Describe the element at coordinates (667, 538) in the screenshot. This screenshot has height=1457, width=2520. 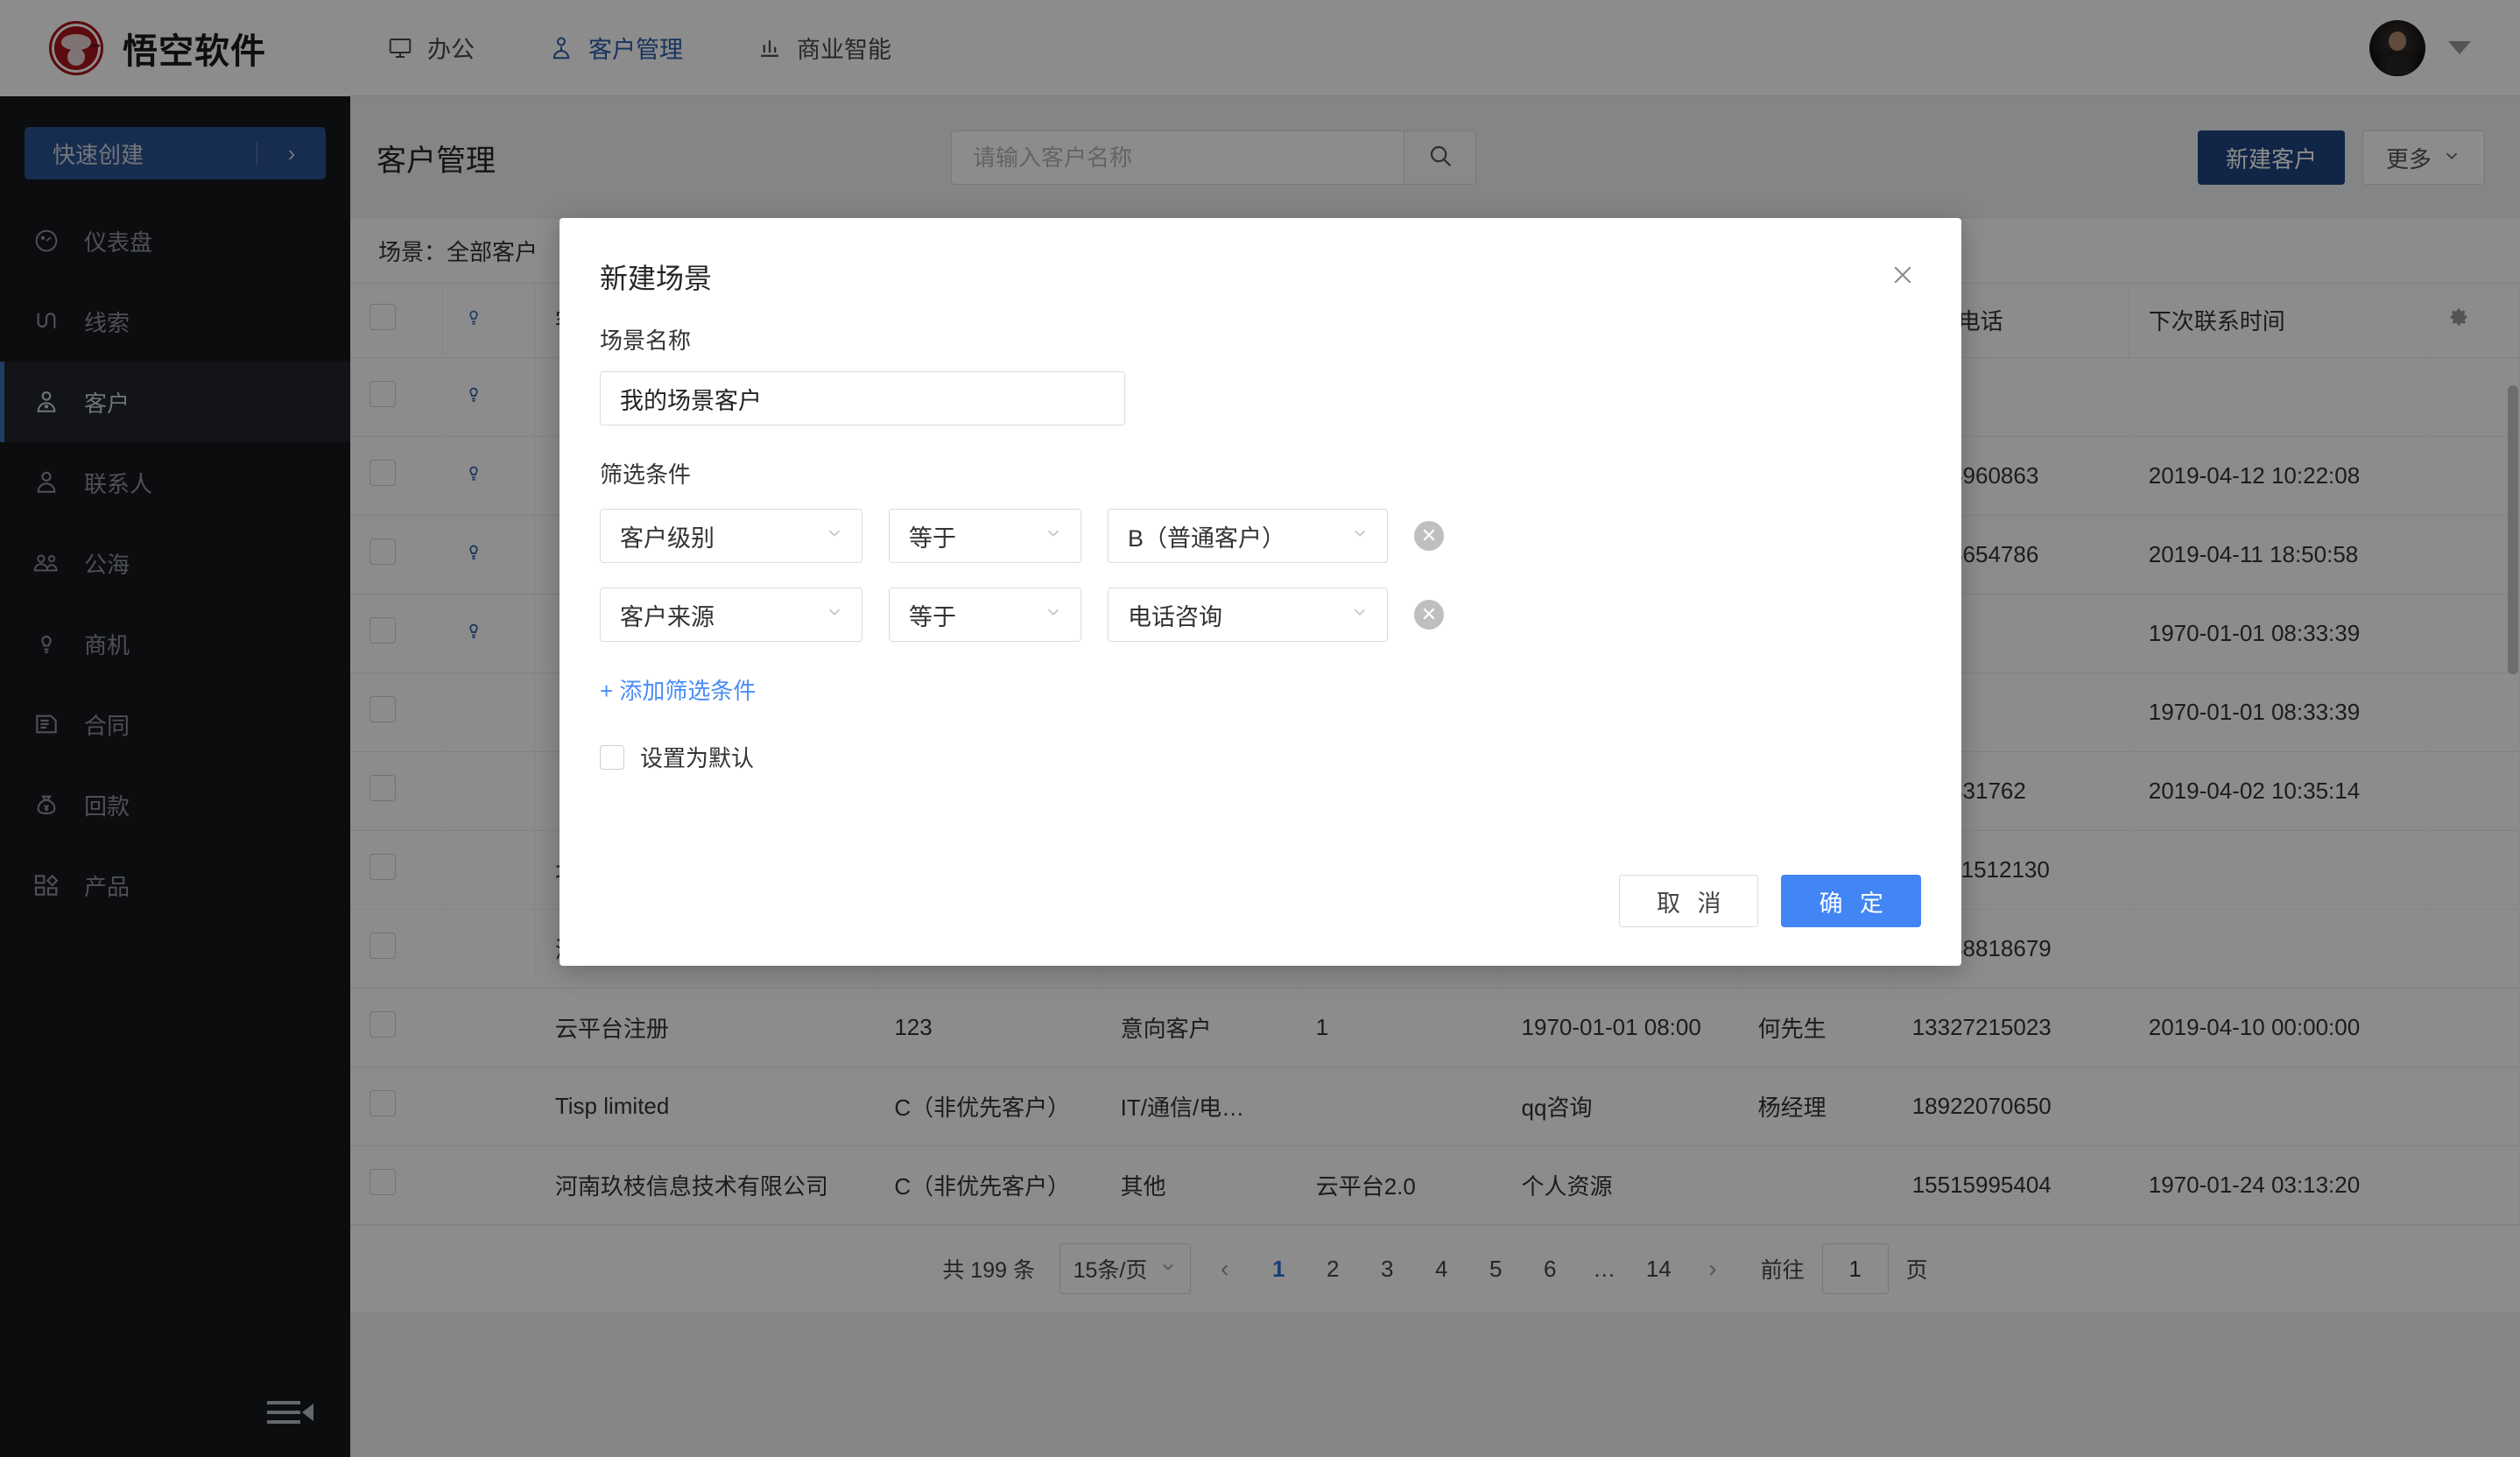
I see `condition-field-value: 客户级别` at that location.